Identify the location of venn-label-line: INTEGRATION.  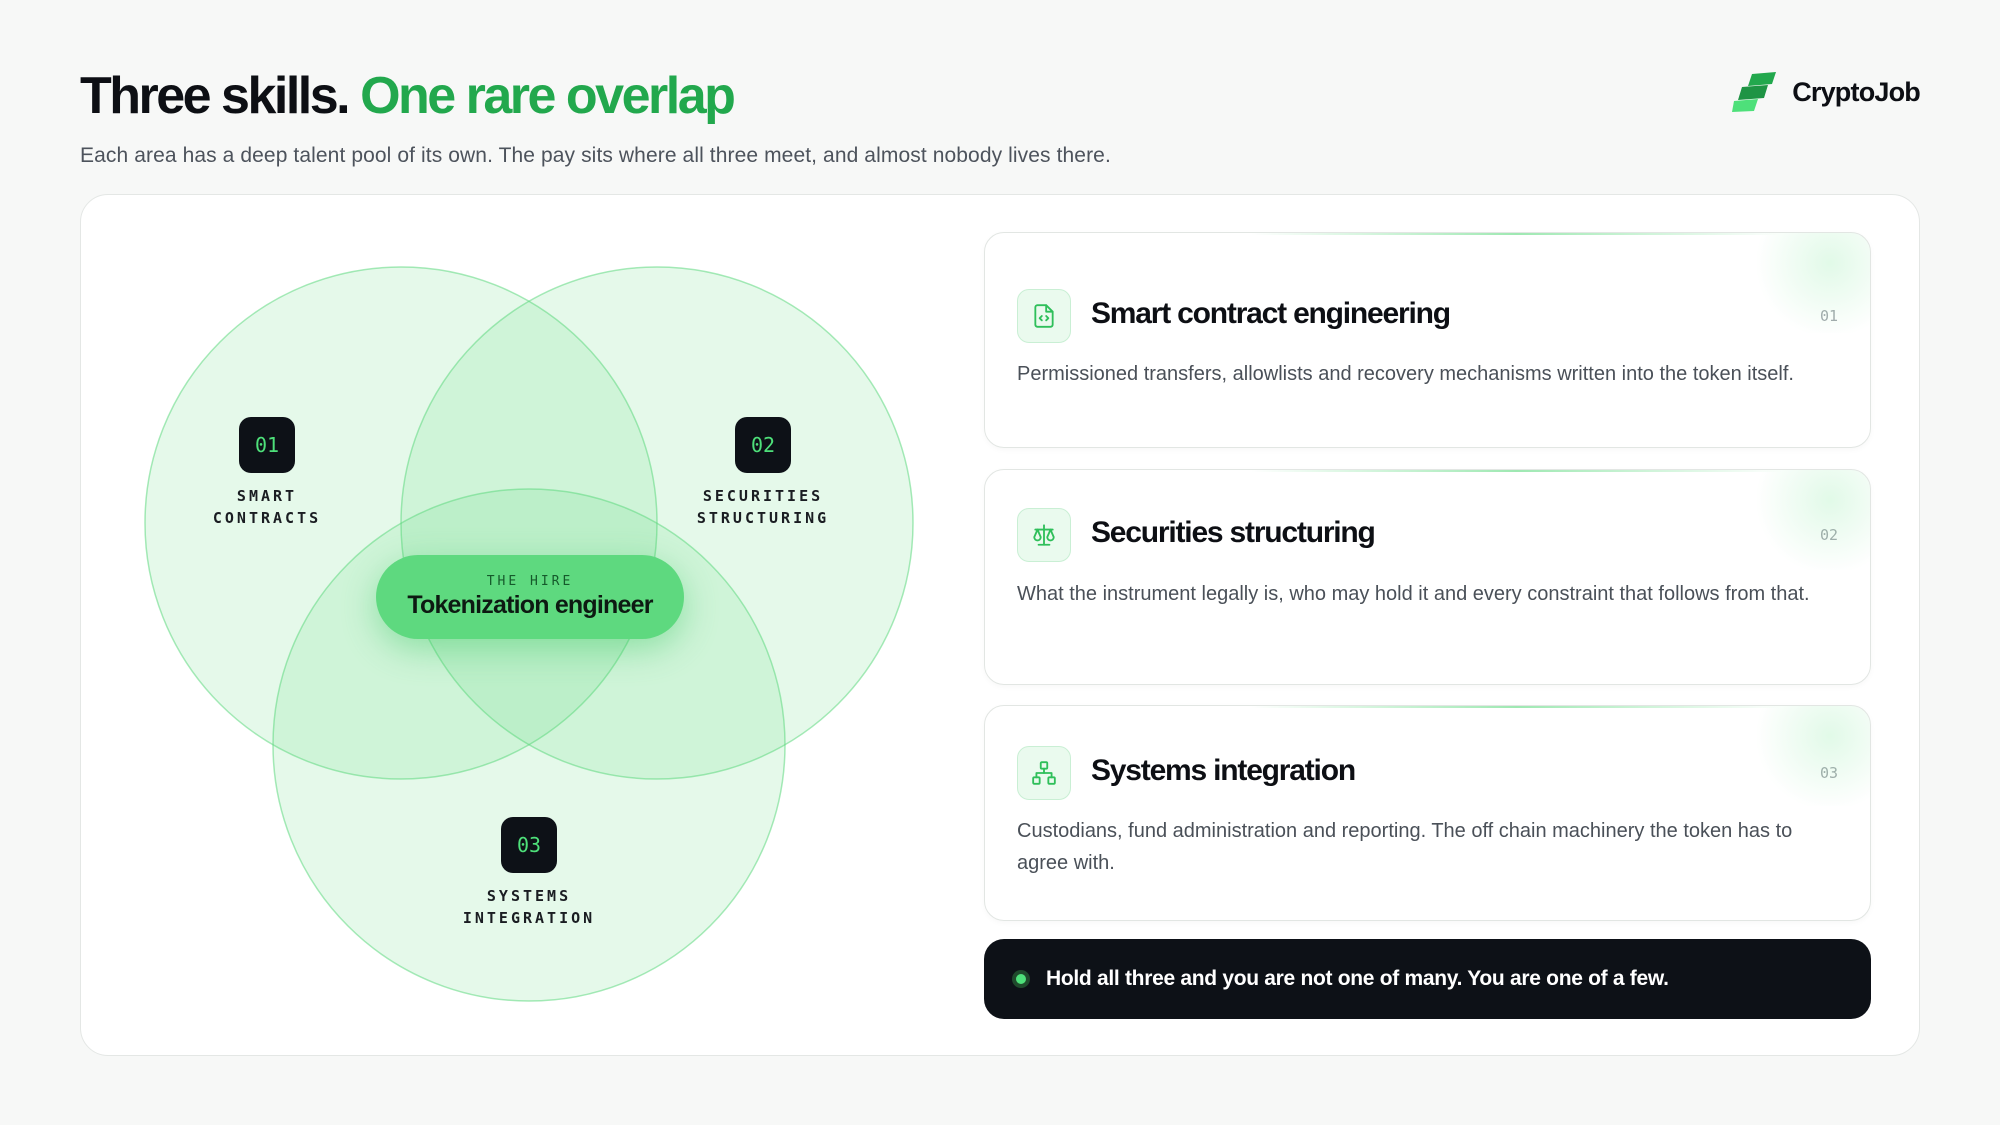
(529, 918).